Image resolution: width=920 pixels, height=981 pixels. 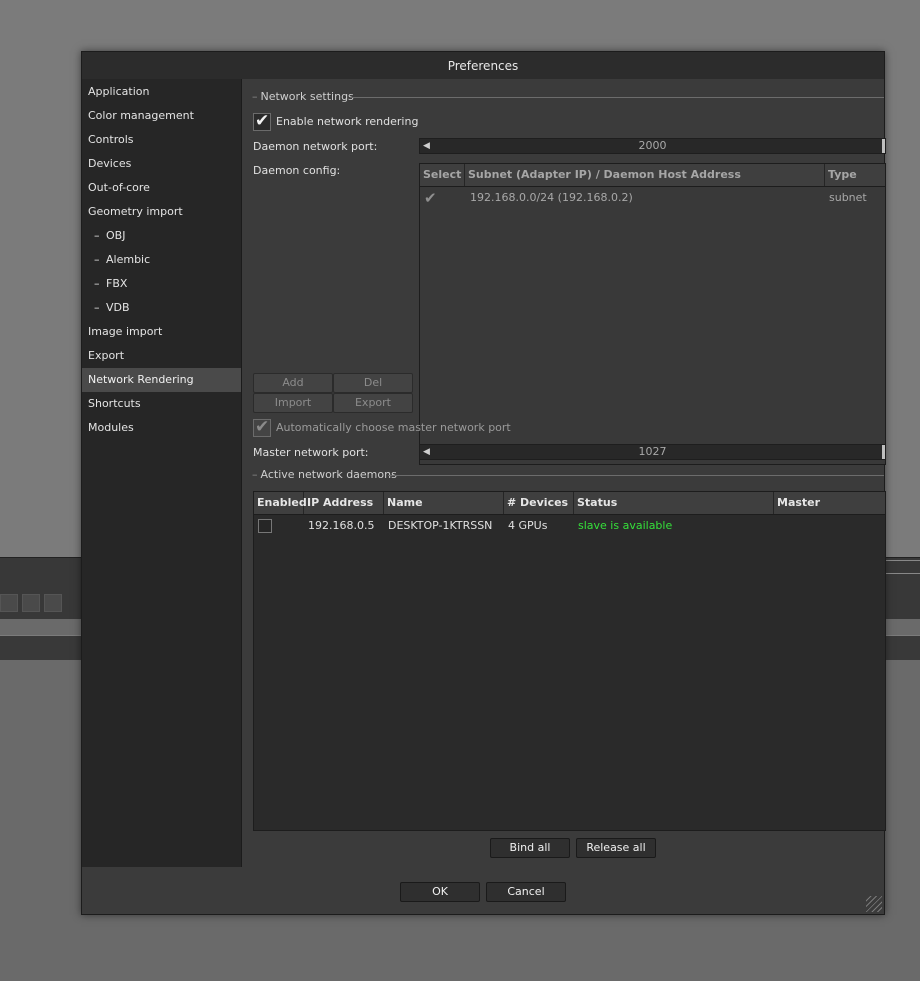 I want to click on daemon-name-cell: DESKTOP-1KTRSSN, so click(x=440, y=526).